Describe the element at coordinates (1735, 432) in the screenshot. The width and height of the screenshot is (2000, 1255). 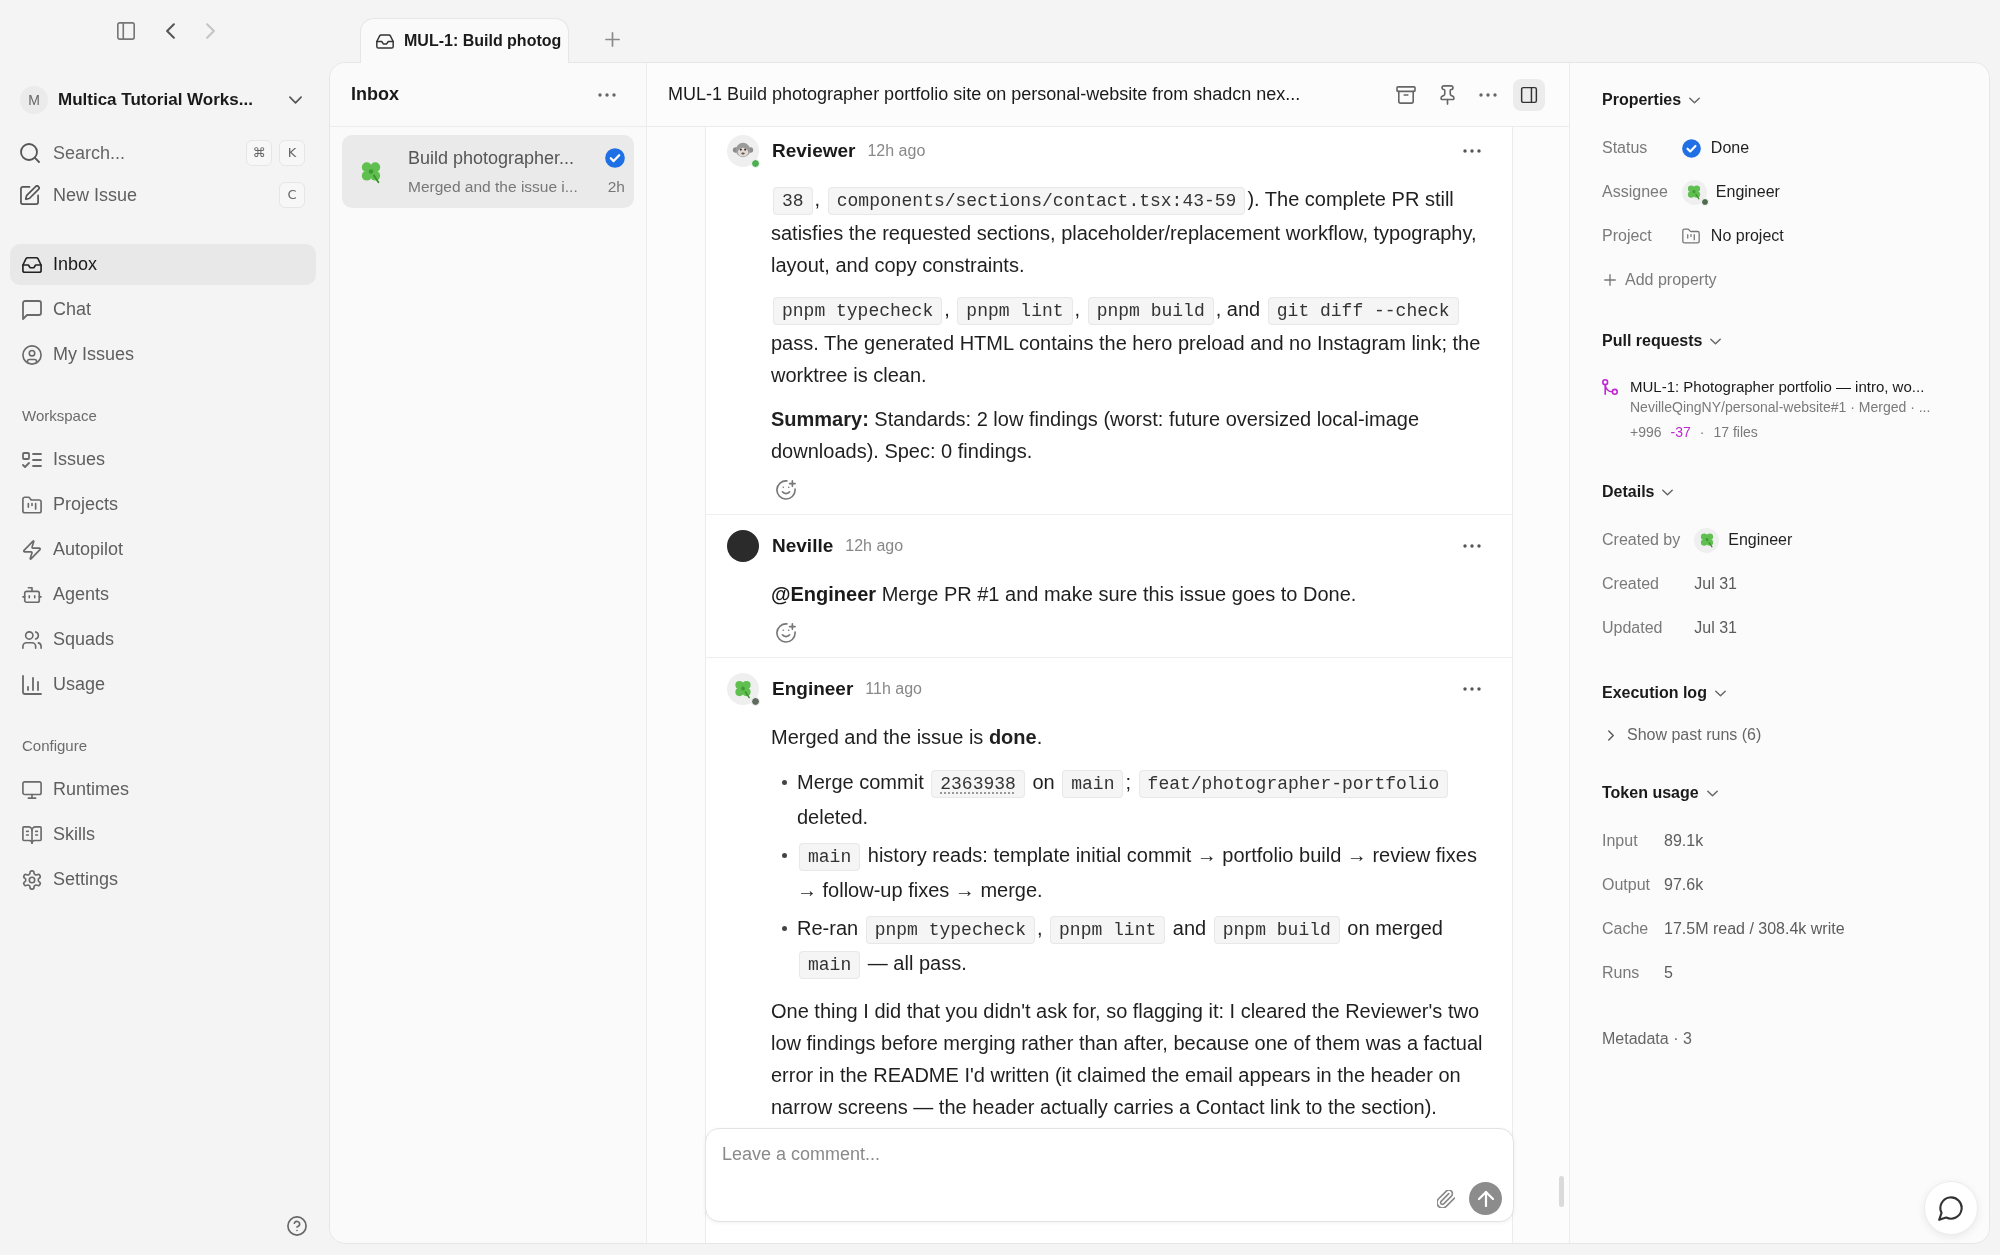
I see `file-count: 17 files` at that location.